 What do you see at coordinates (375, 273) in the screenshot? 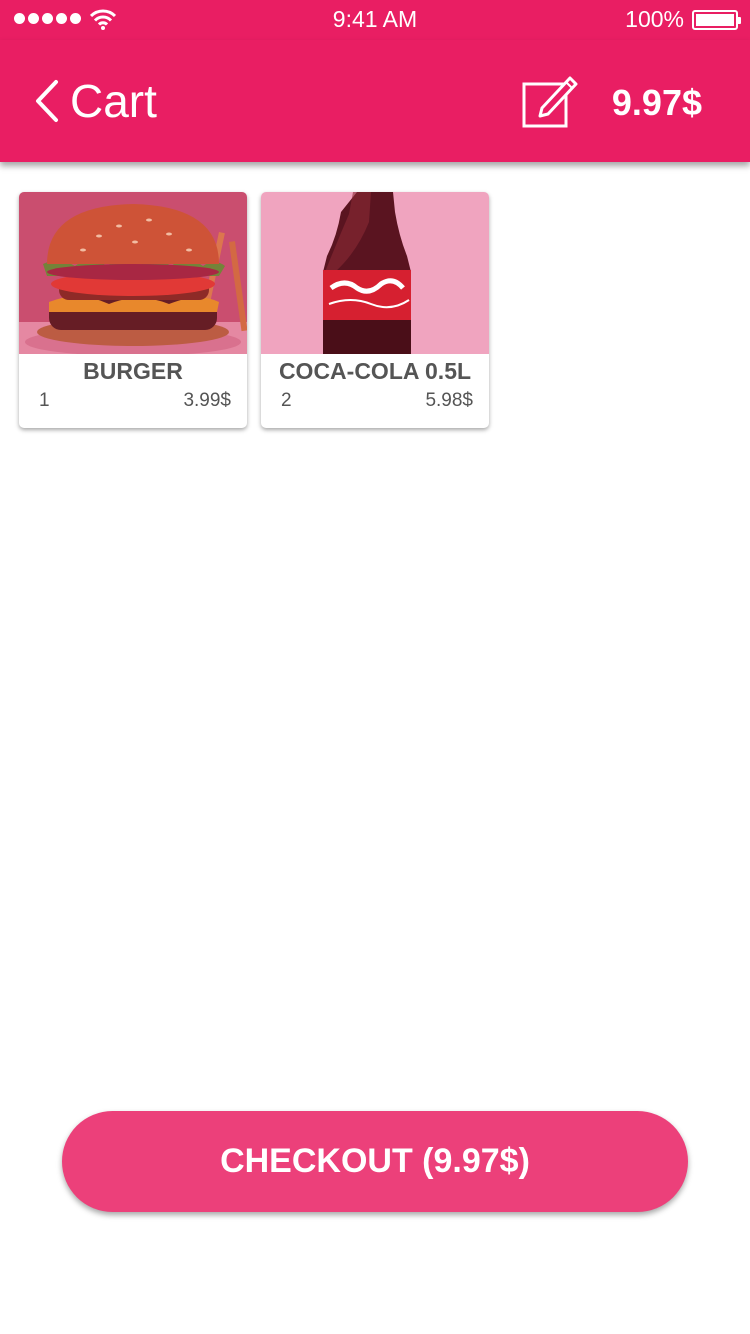
I see `coca-cola-image` at bounding box center [375, 273].